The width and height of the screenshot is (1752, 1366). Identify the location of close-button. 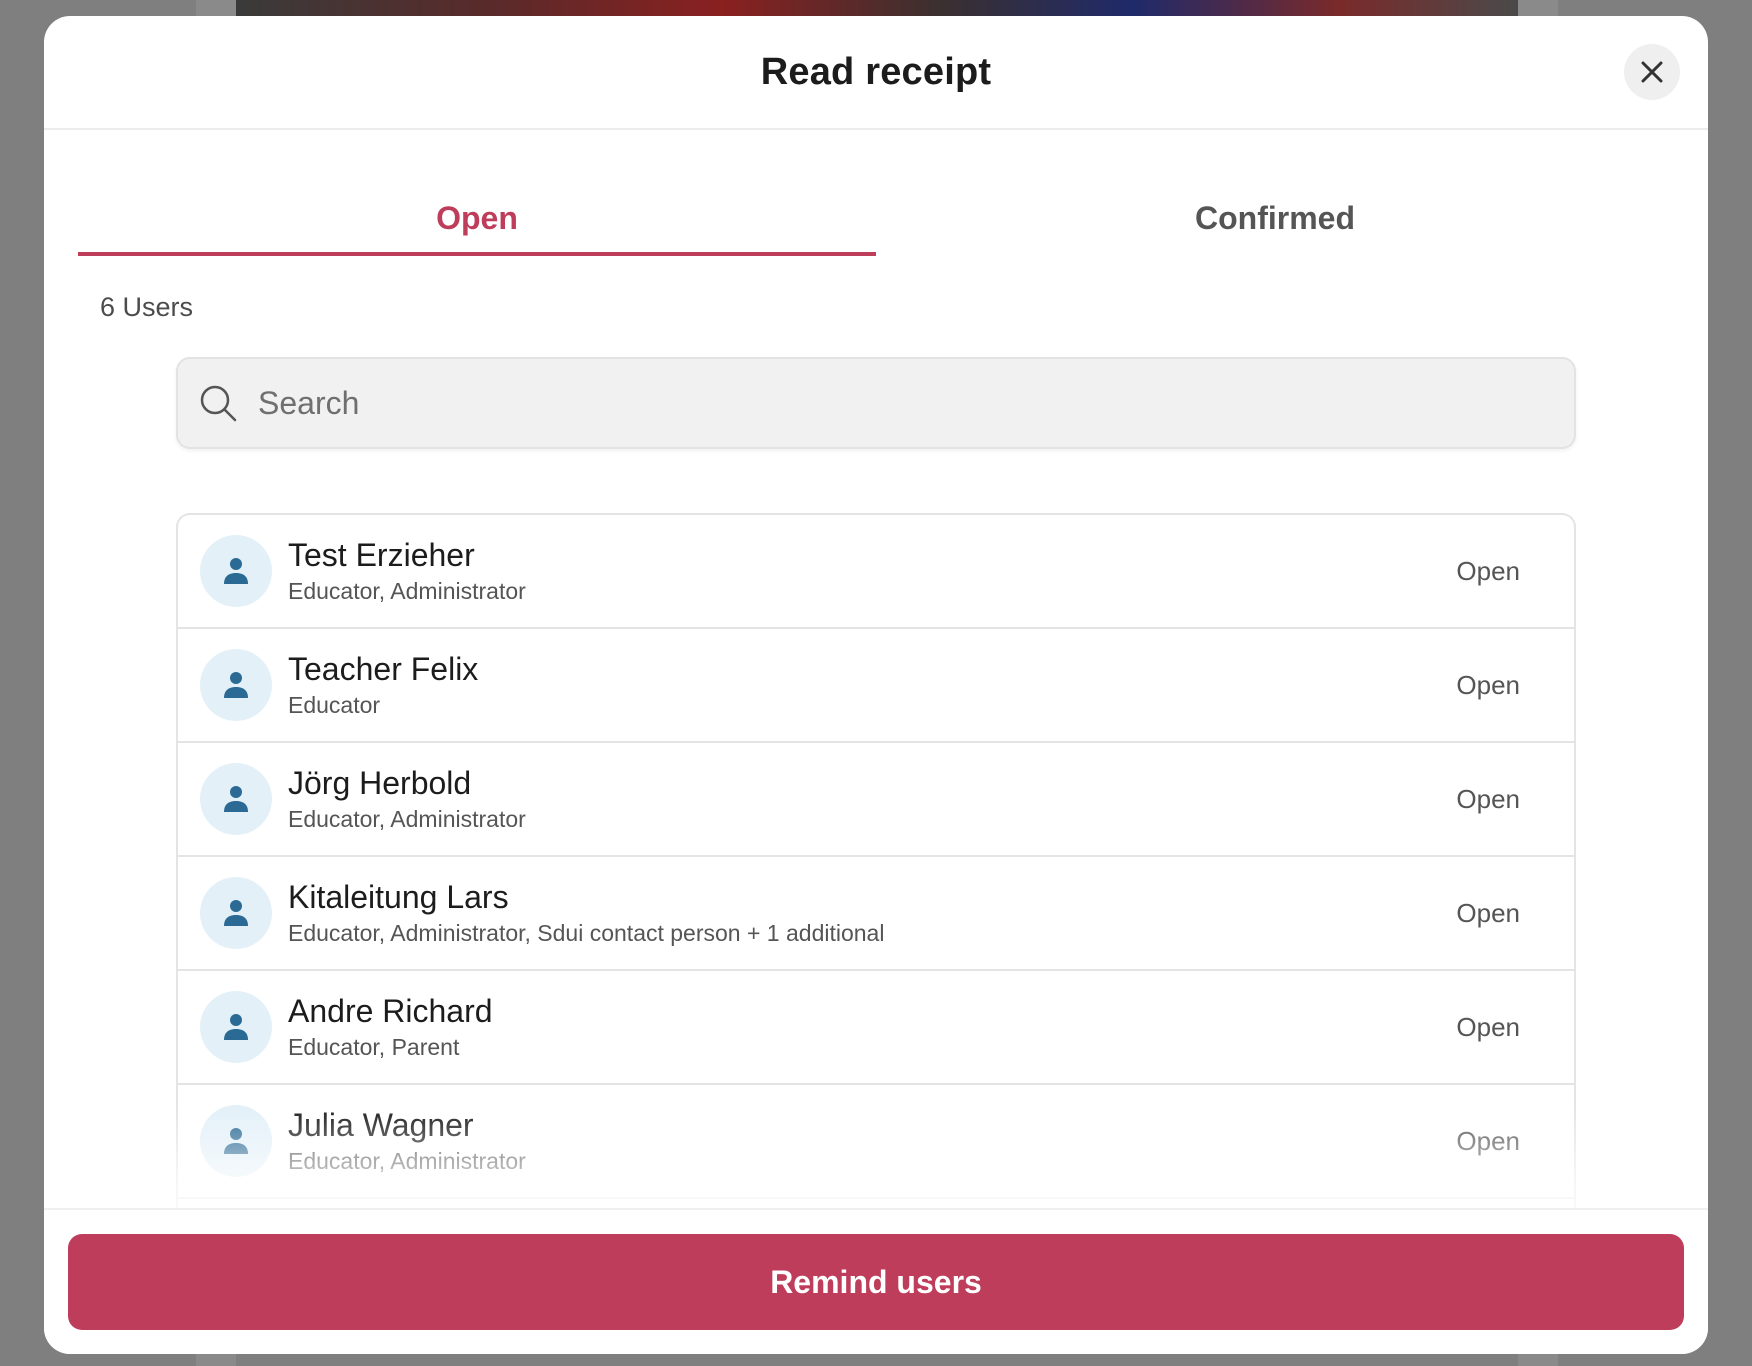
(1652, 72).